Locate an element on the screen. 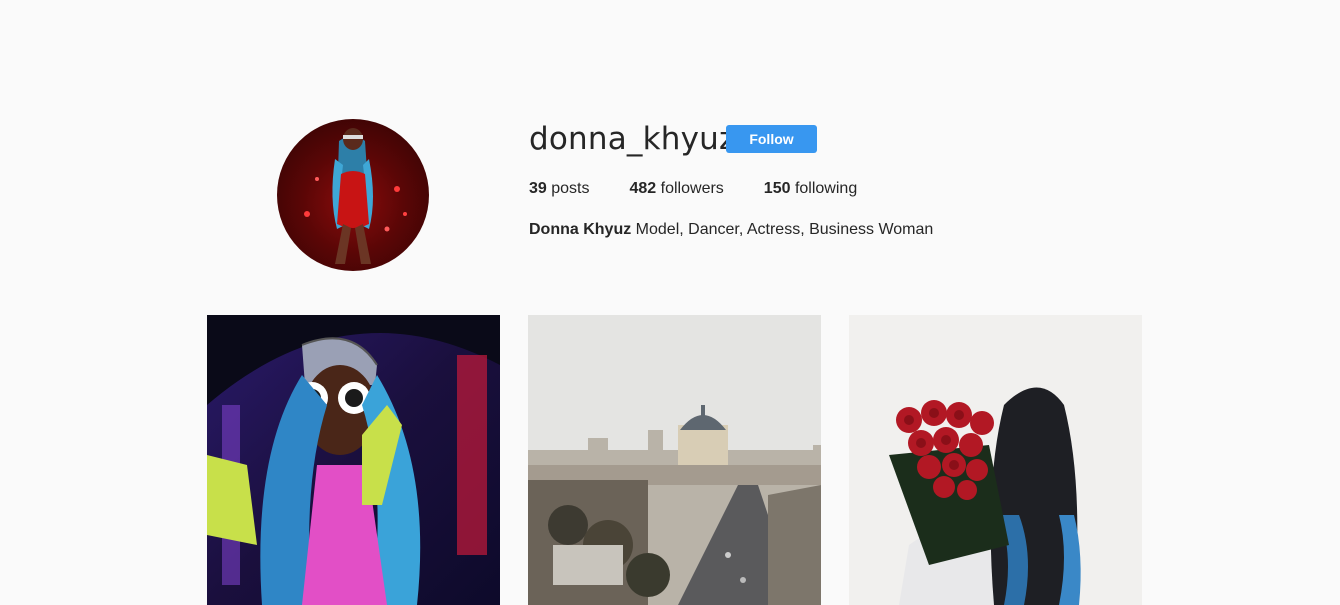 Image resolution: width=1340 pixels, height=605 pixels. posts-count: 39 posts is located at coordinates (559, 189).